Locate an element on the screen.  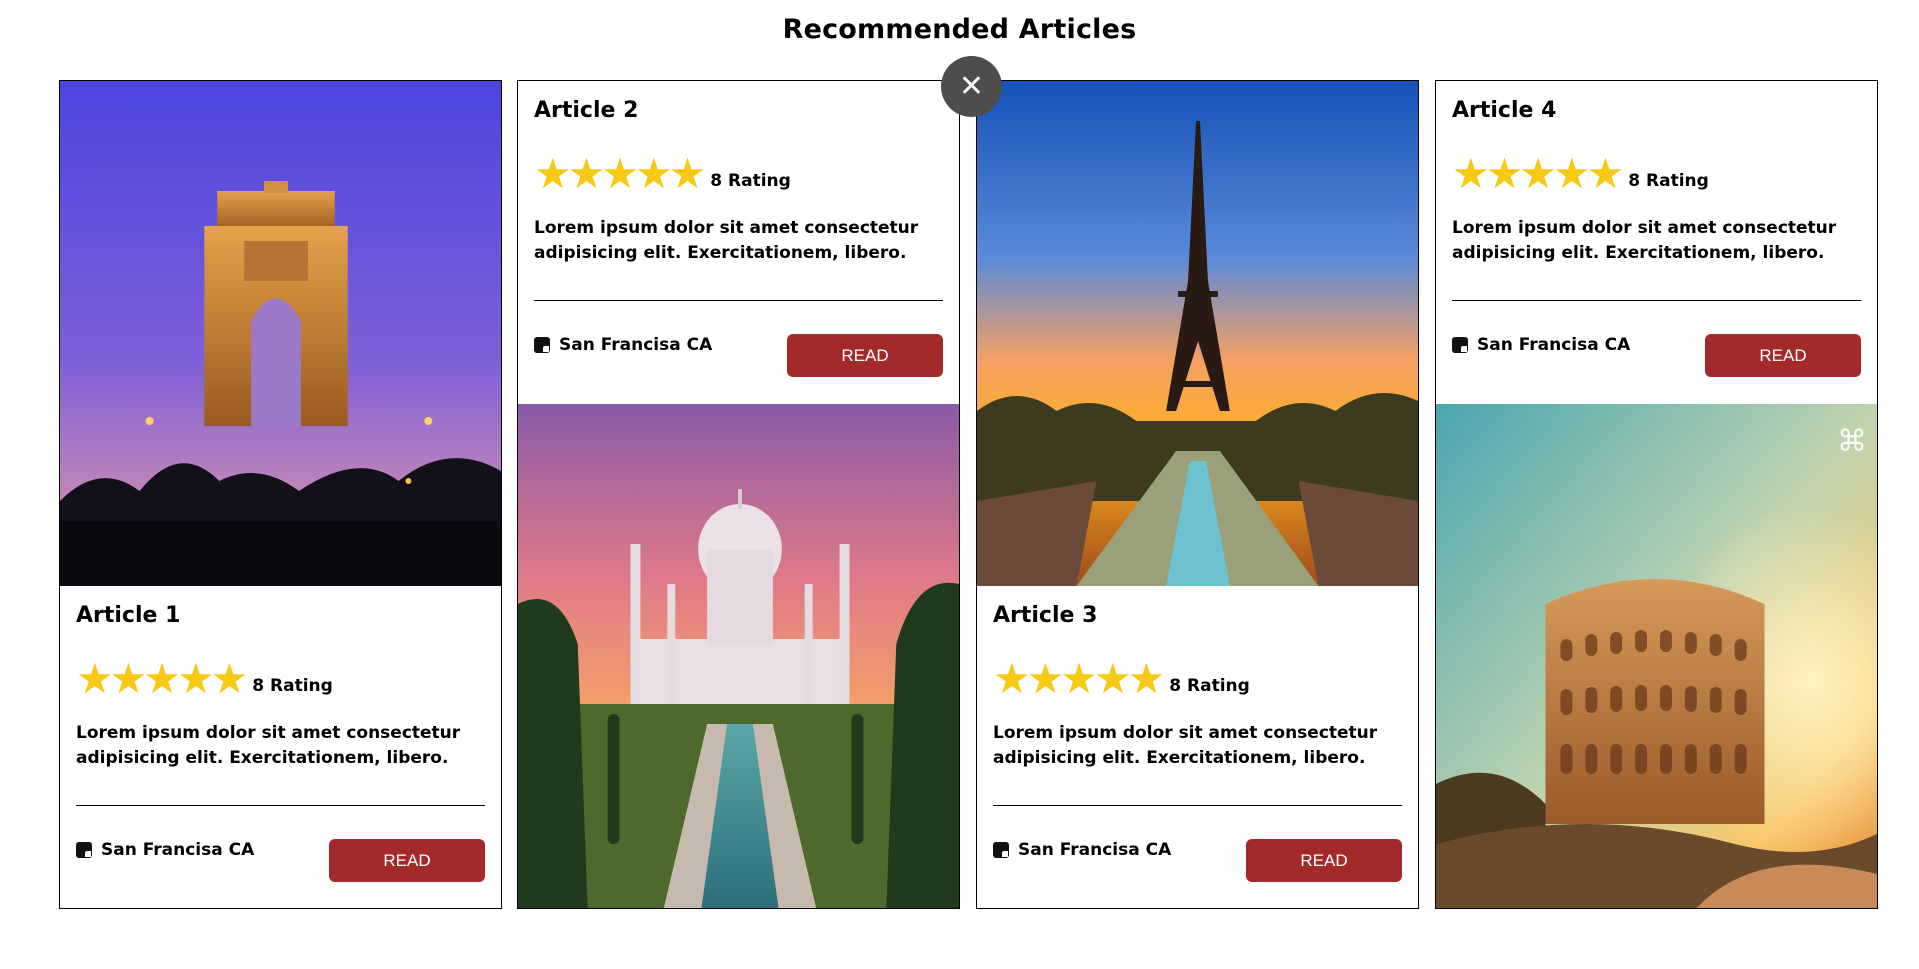
article-image-india-gate is located at coordinates (280, 333).